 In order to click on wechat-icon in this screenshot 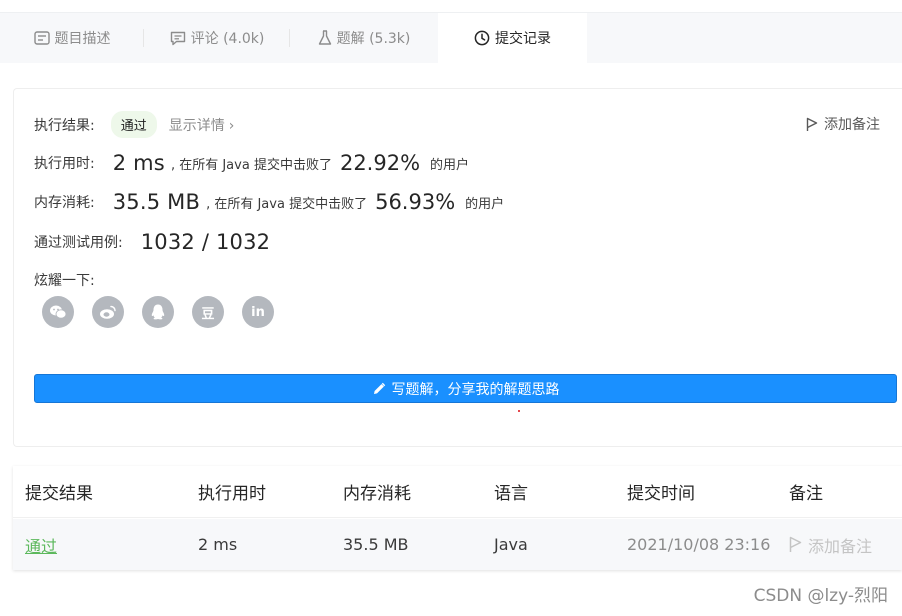, I will do `click(58, 312)`.